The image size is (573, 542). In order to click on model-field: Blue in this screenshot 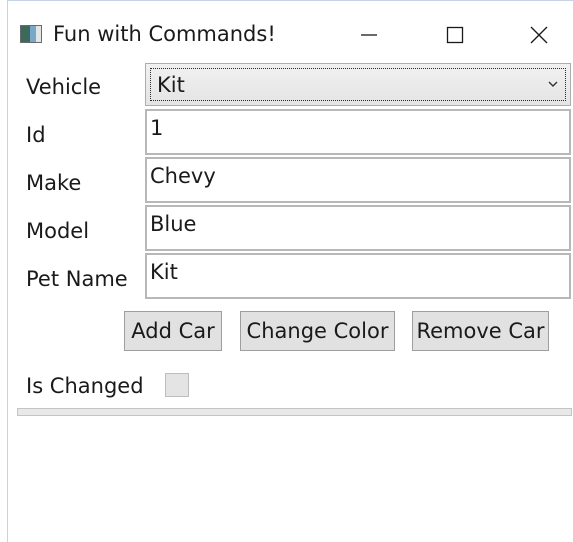, I will do `click(358, 228)`.